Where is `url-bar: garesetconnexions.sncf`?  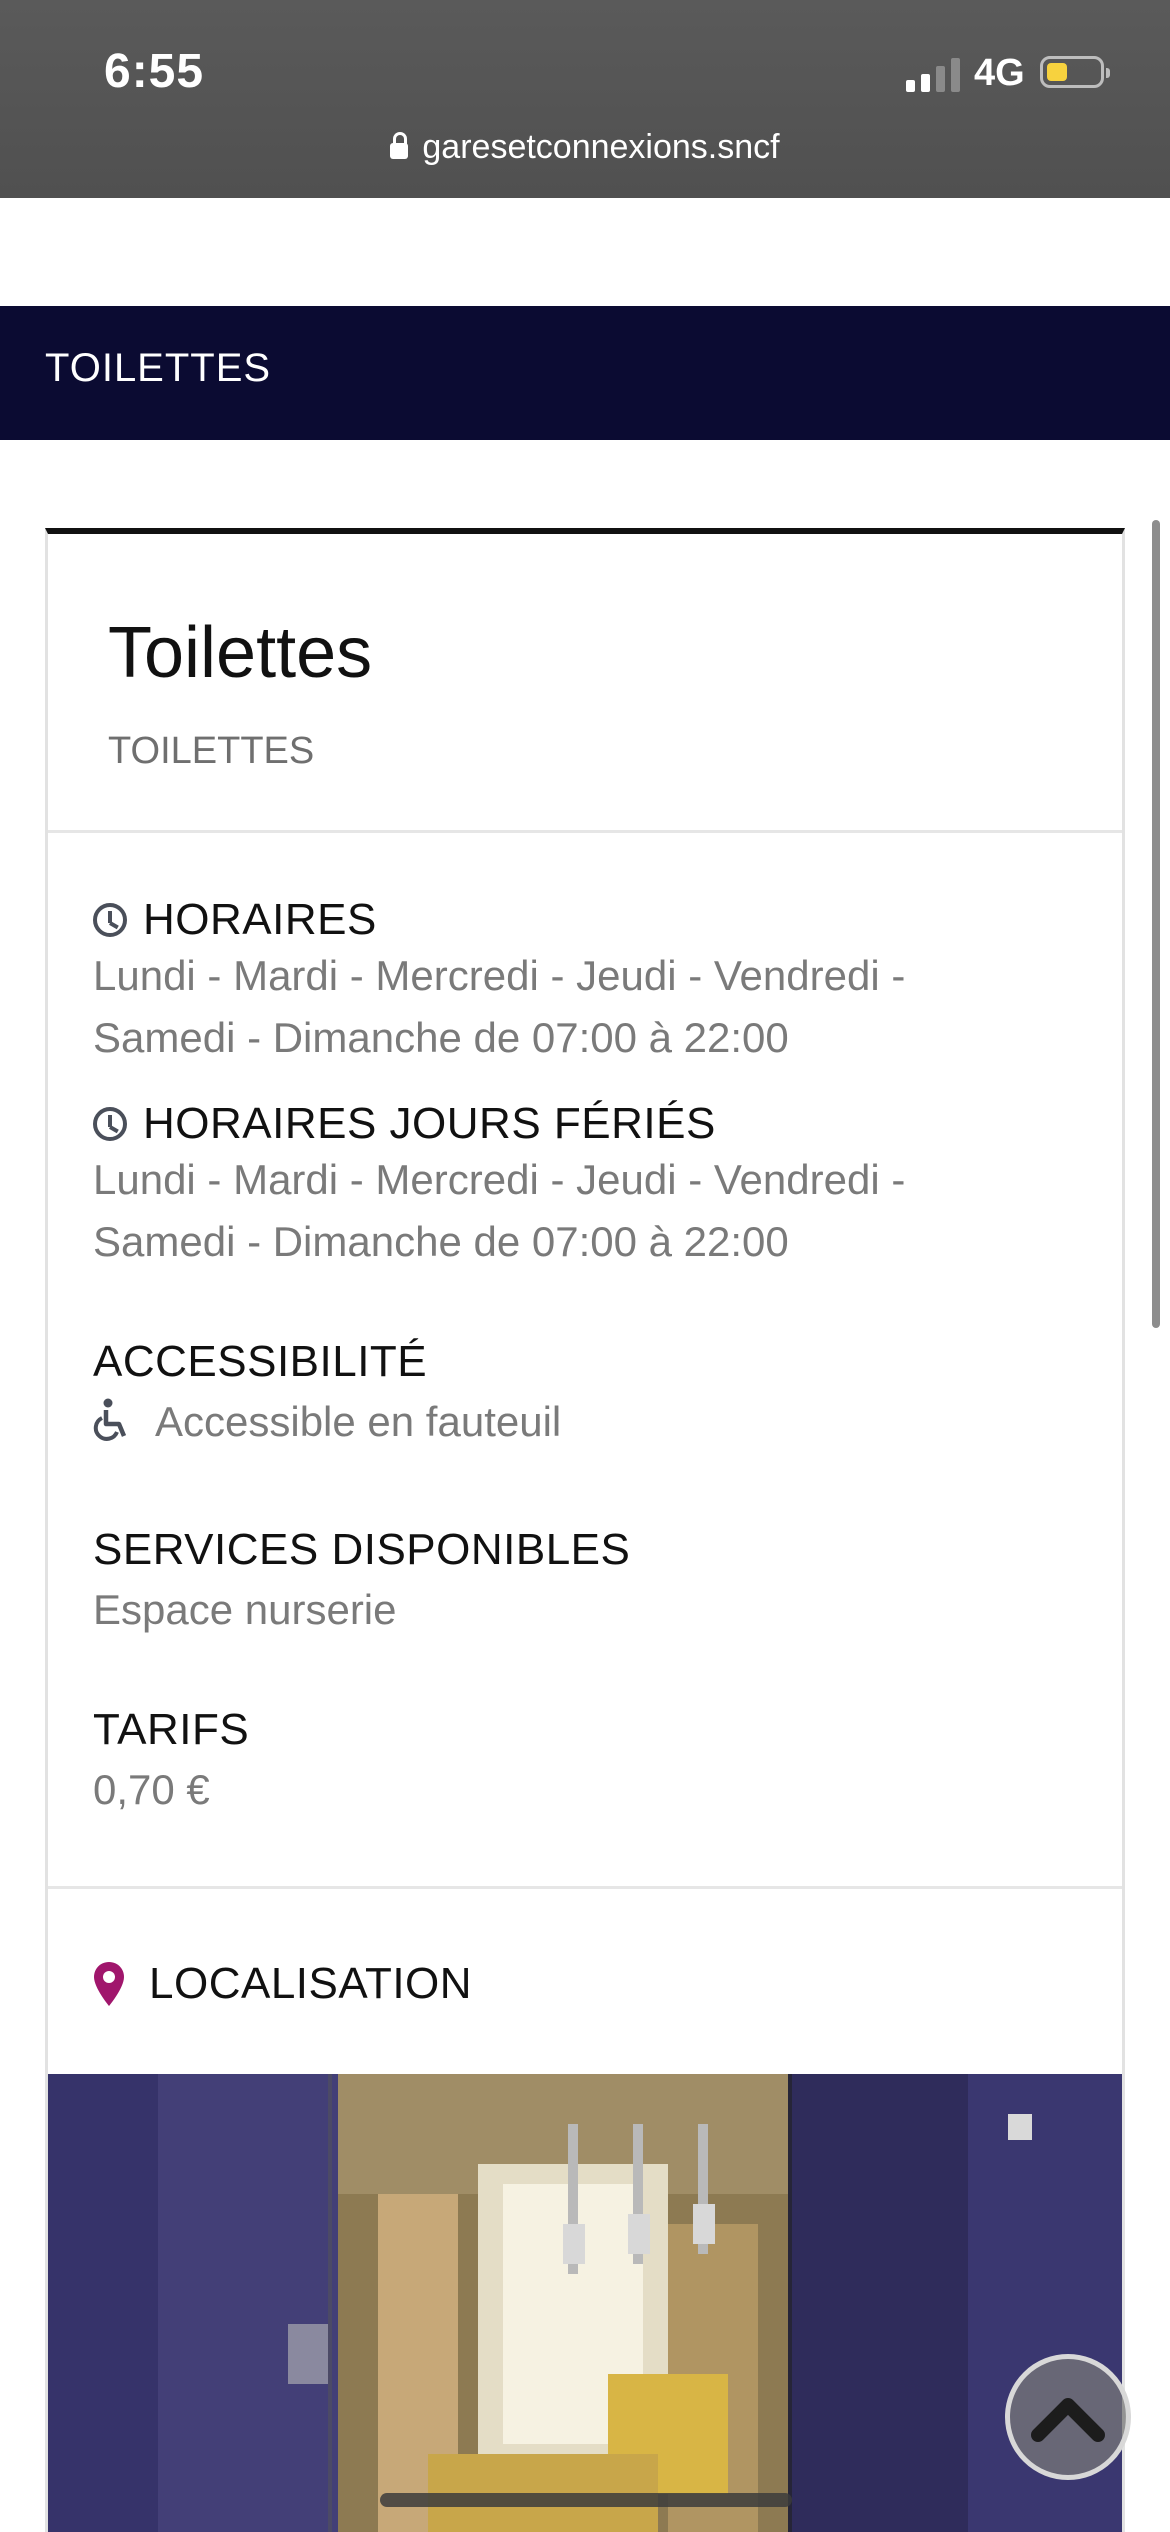
url-bar: garesetconnexions.sncf is located at coordinates (585, 147).